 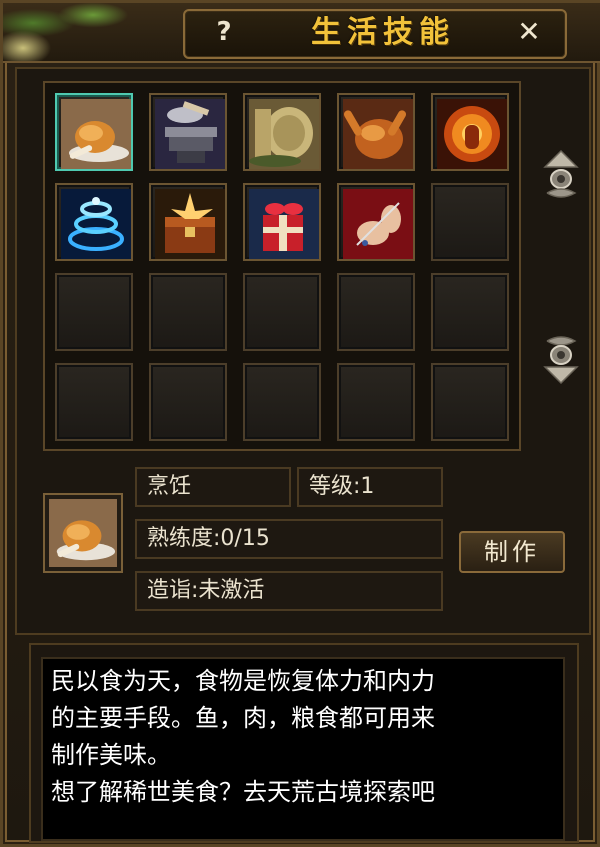 I want to click on description-line: 的主要手段。鱼，肉，粮食都可用来, so click(x=243, y=718).